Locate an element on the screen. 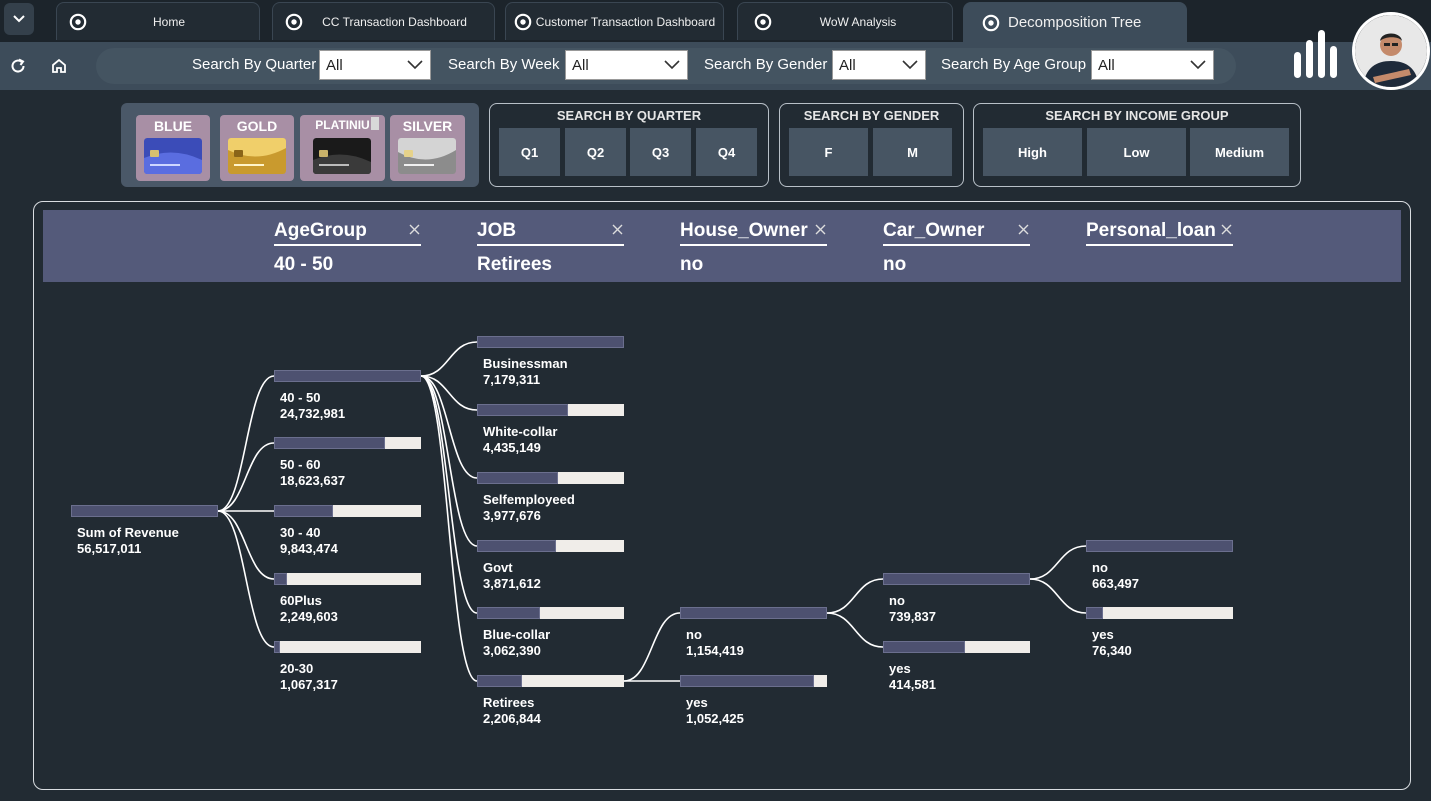 The width and height of the screenshot is (1431, 801). week-dropdown: All is located at coordinates (626, 65).